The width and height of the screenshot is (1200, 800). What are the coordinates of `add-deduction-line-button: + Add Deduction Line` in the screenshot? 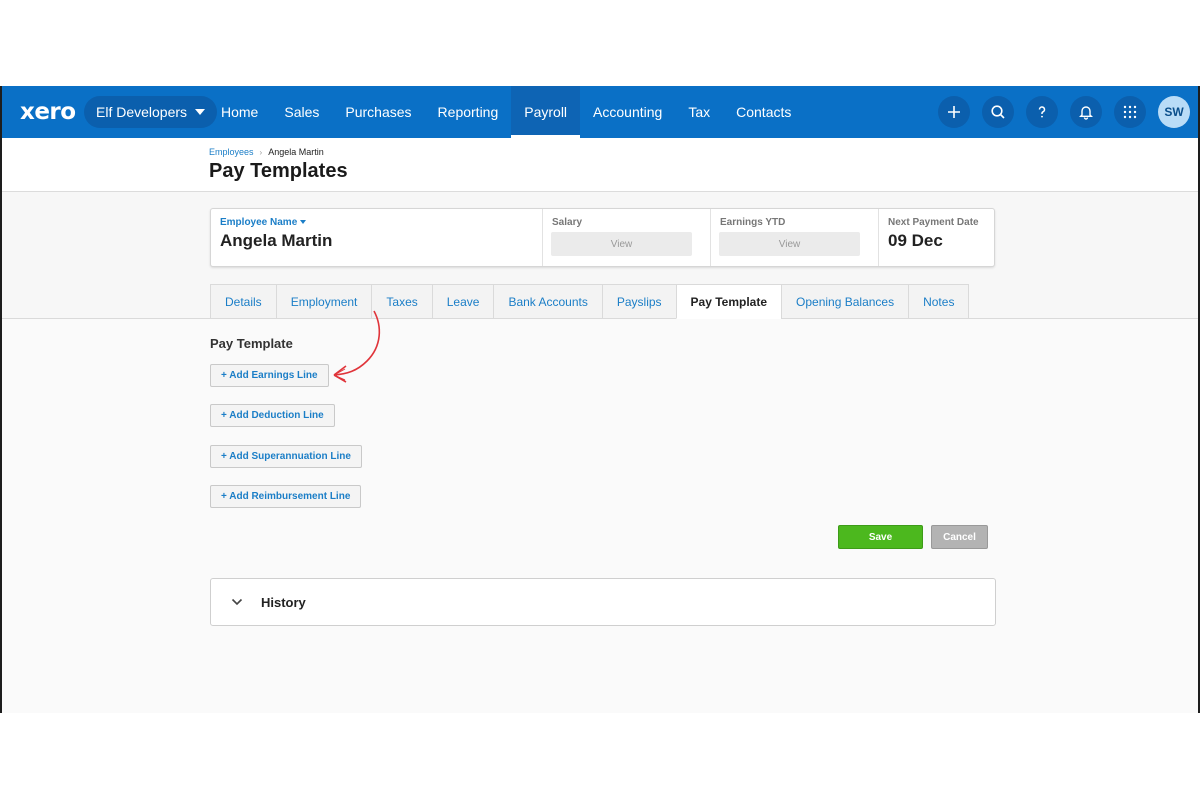 It's located at (272, 415).